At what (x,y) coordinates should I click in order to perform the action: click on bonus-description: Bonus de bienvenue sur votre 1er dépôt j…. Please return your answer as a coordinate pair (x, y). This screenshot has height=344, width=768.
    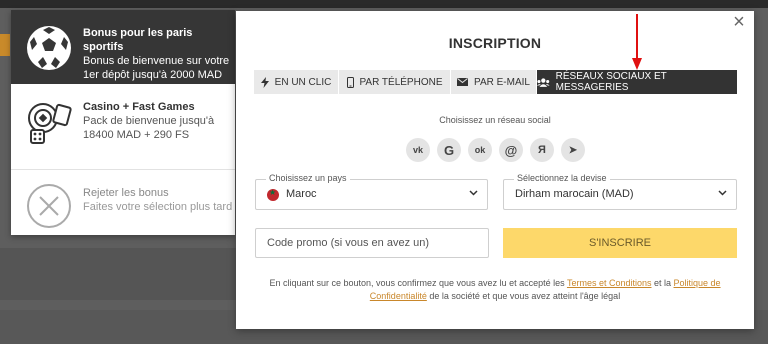
    Looking at the image, I should click on (156, 68).